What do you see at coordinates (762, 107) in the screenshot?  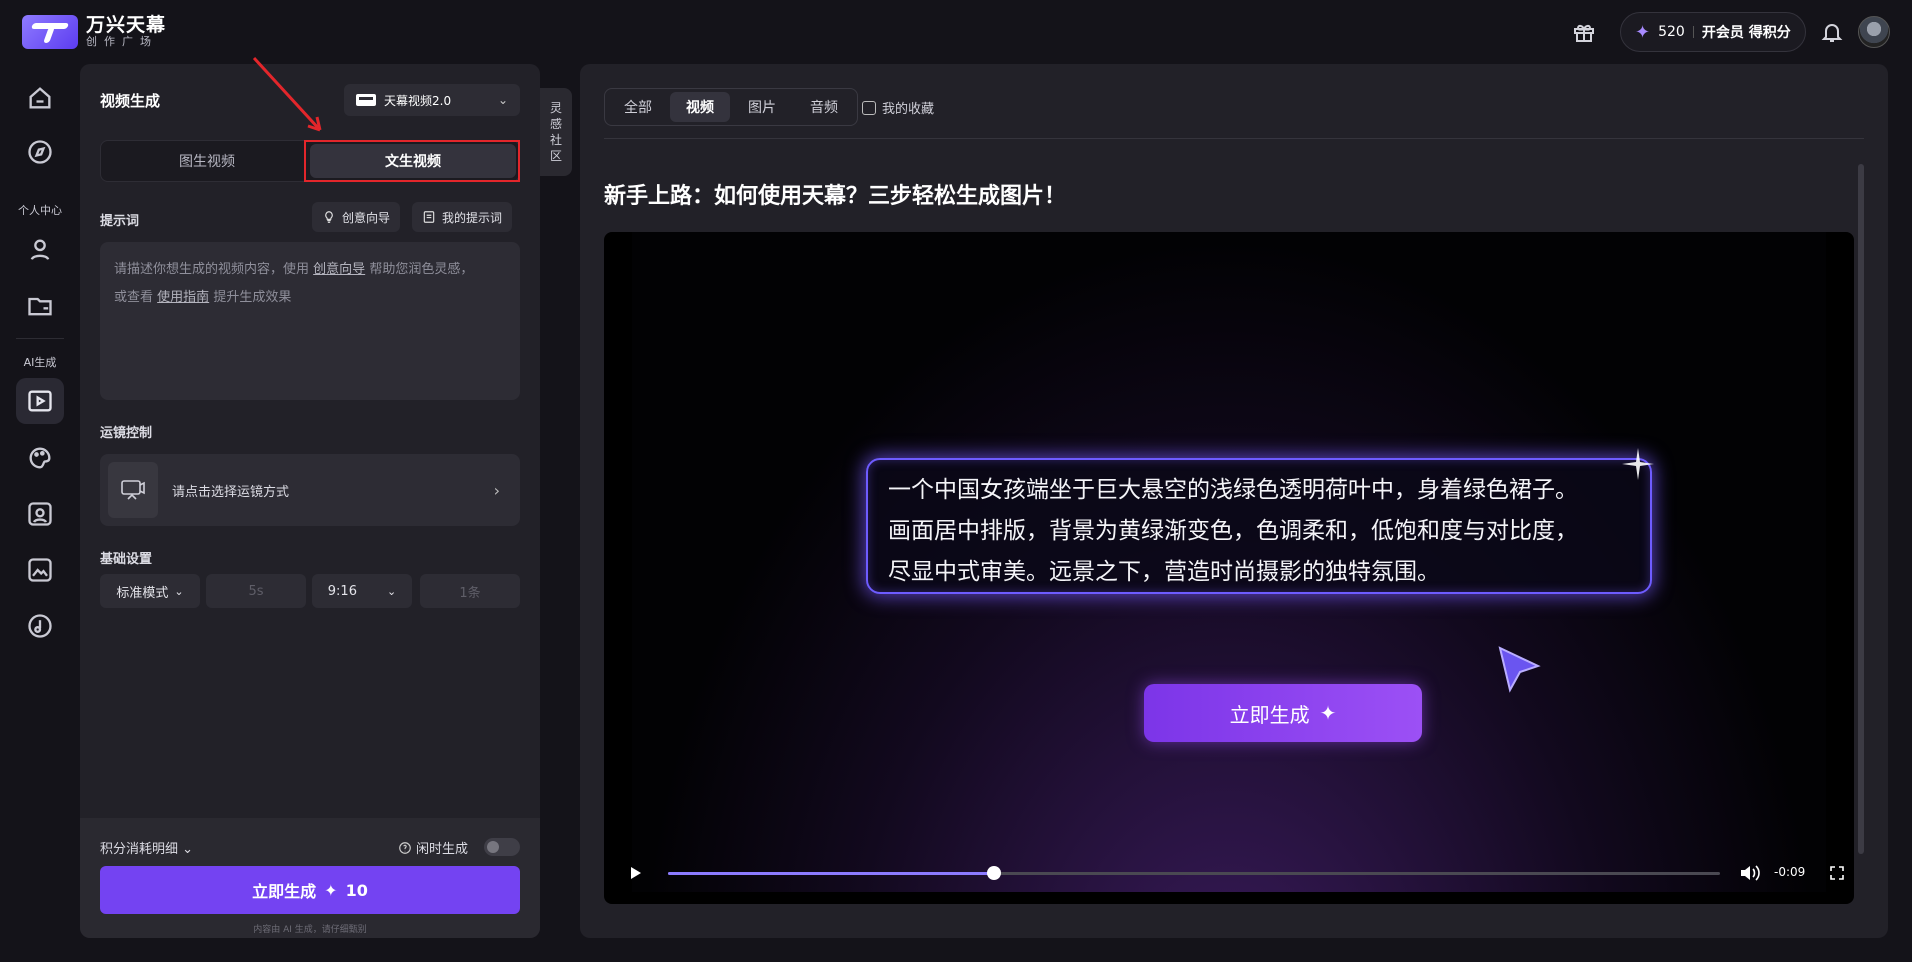 I see `filter-image: 图片` at bounding box center [762, 107].